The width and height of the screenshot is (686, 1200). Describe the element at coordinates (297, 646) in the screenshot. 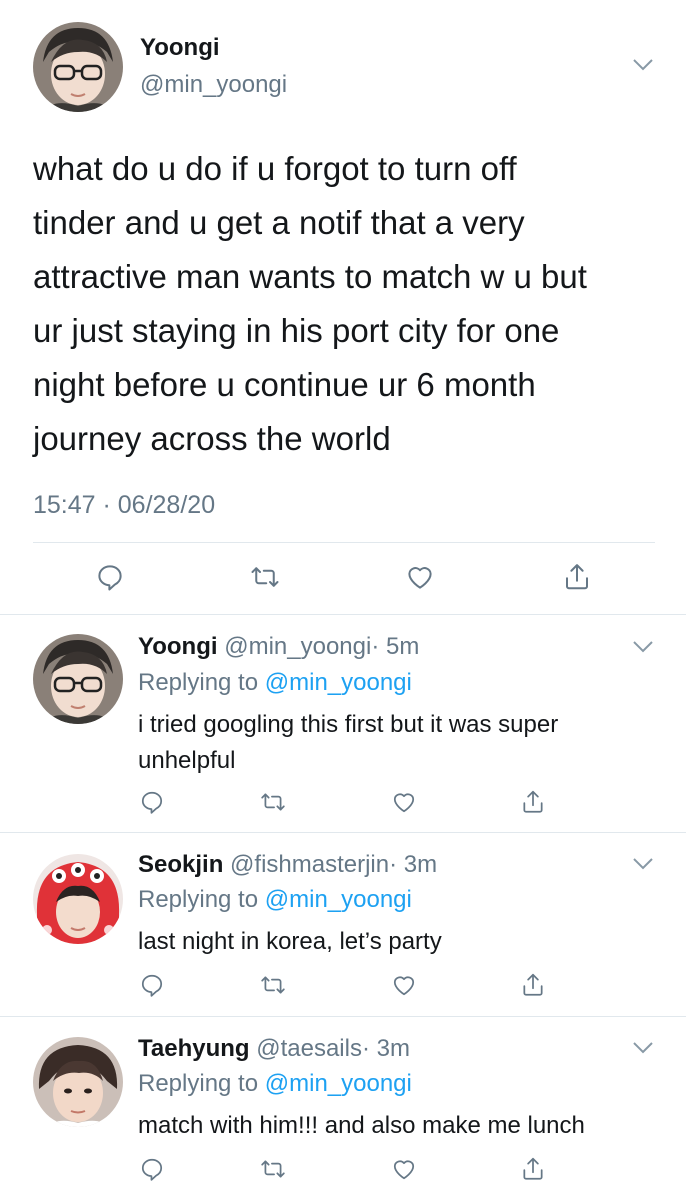

I see `reply-author-handle: @min_yoongi` at that location.